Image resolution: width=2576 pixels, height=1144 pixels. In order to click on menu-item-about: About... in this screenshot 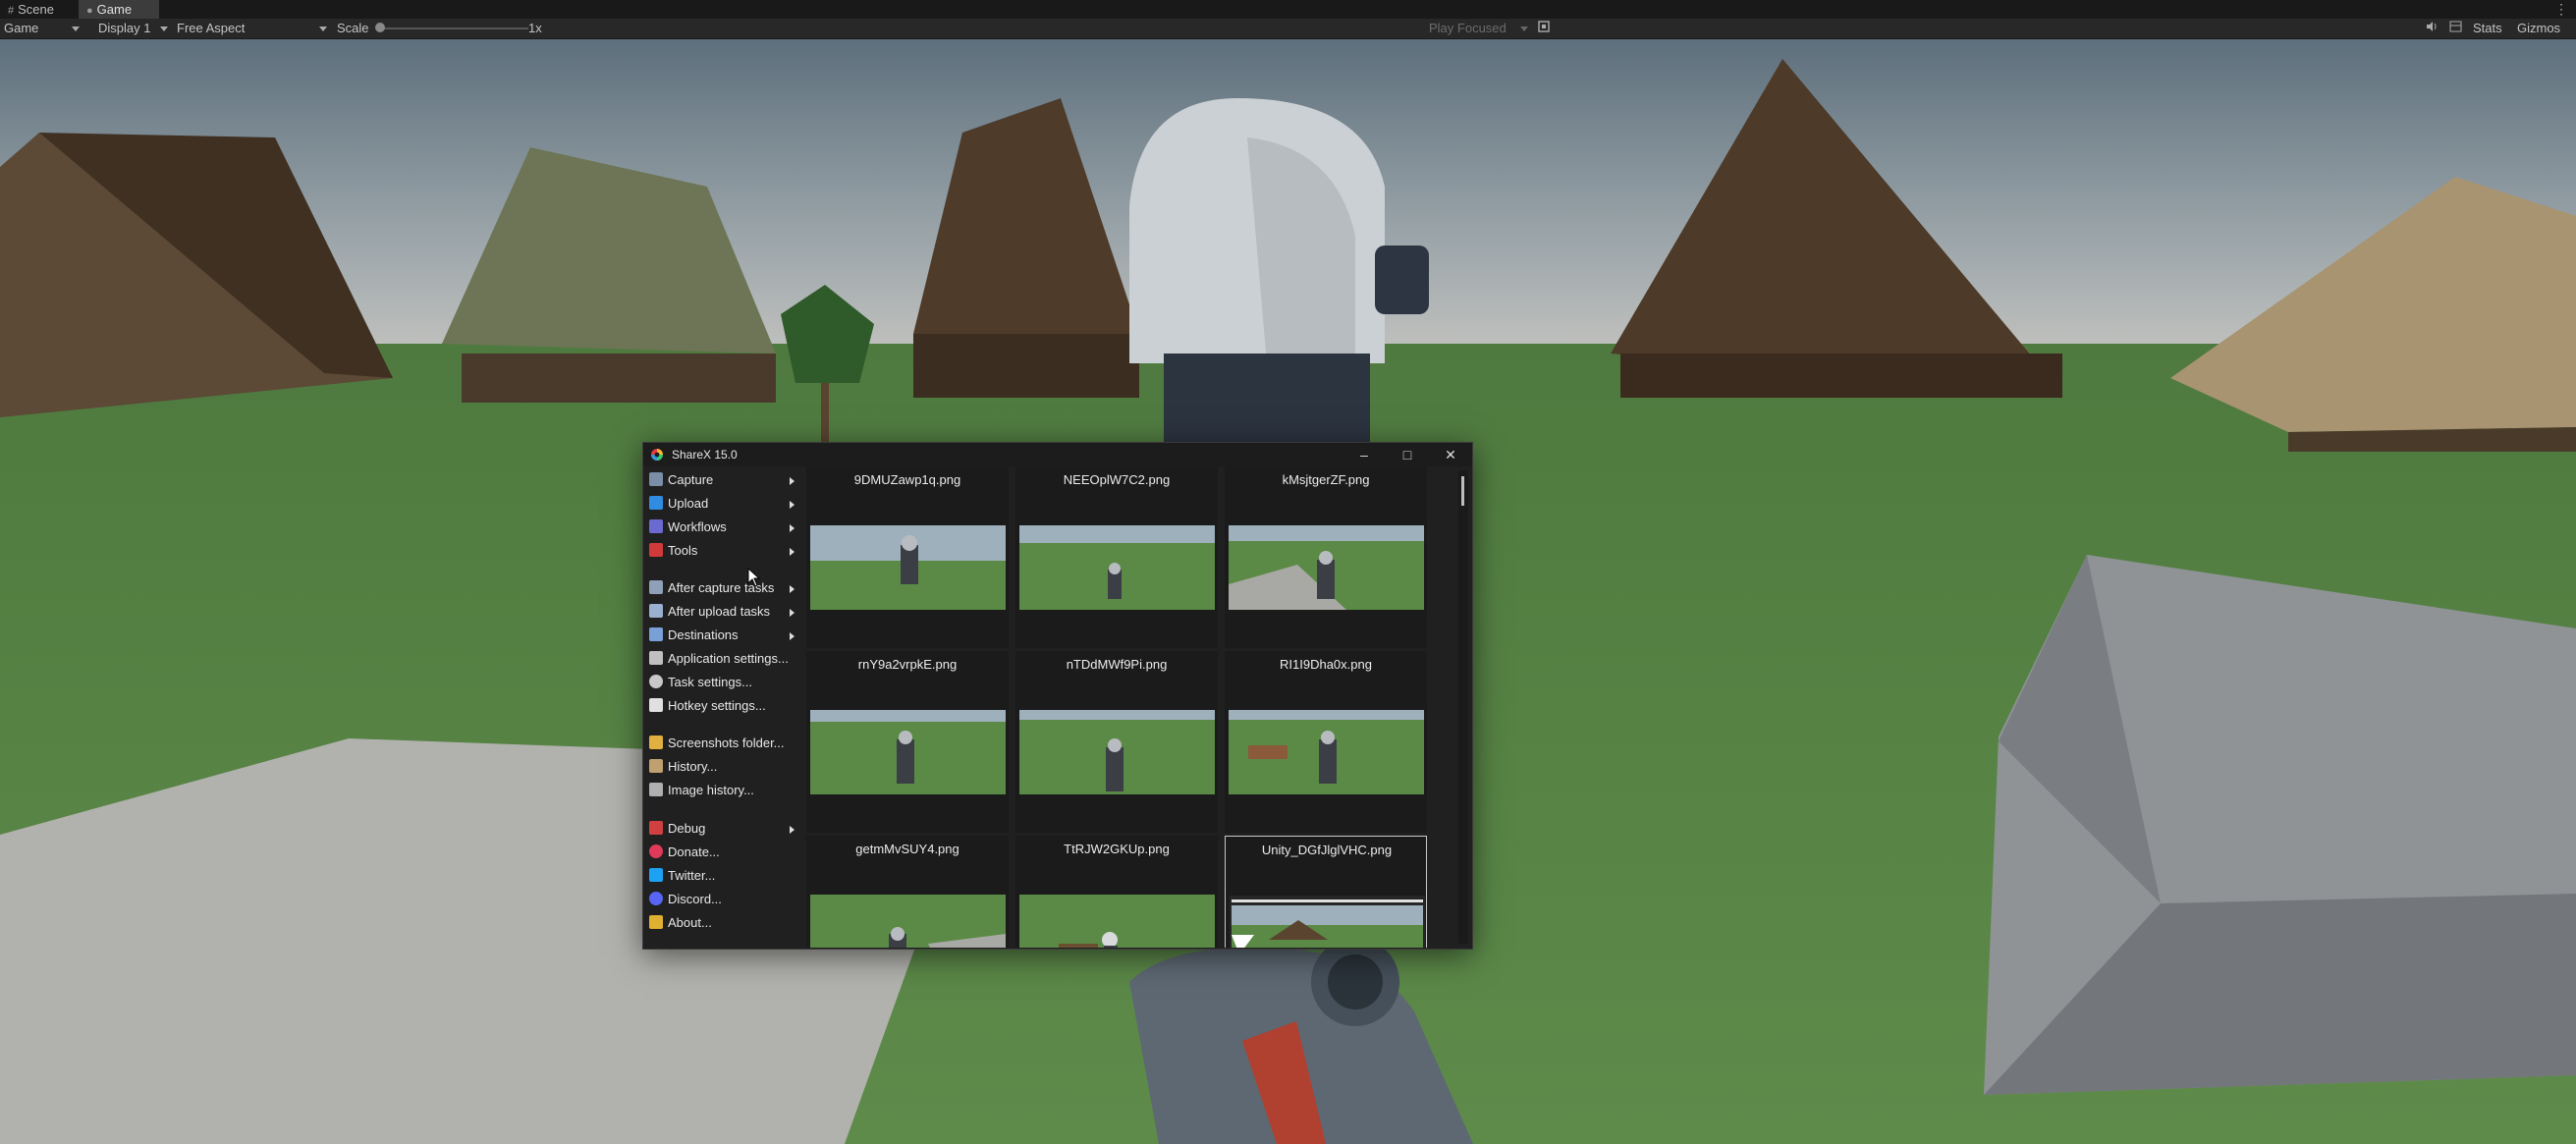, I will do `click(722, 923)`.